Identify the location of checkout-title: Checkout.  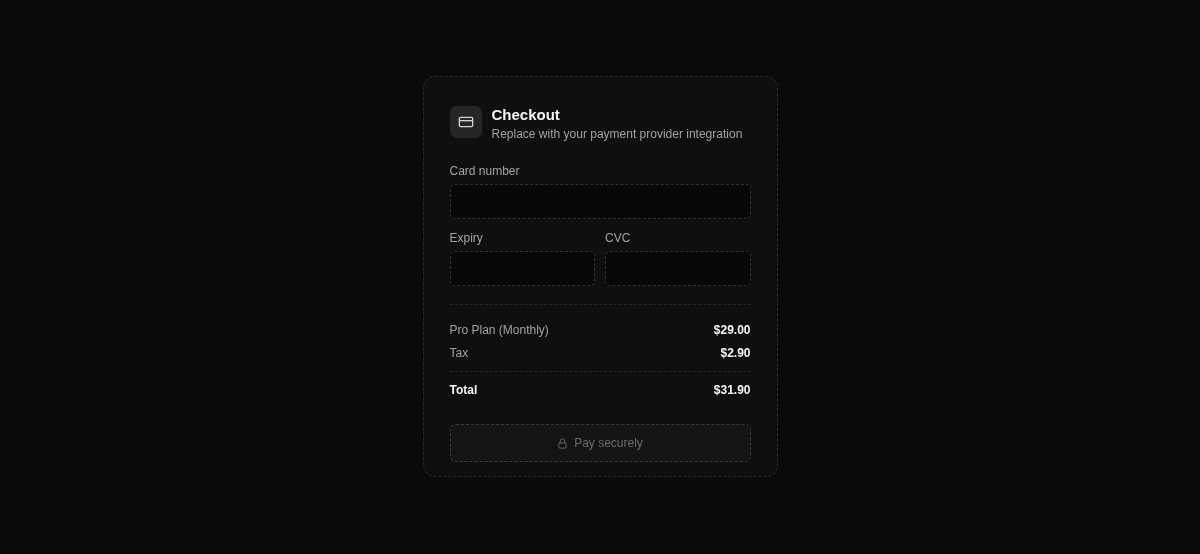
(526, 115).